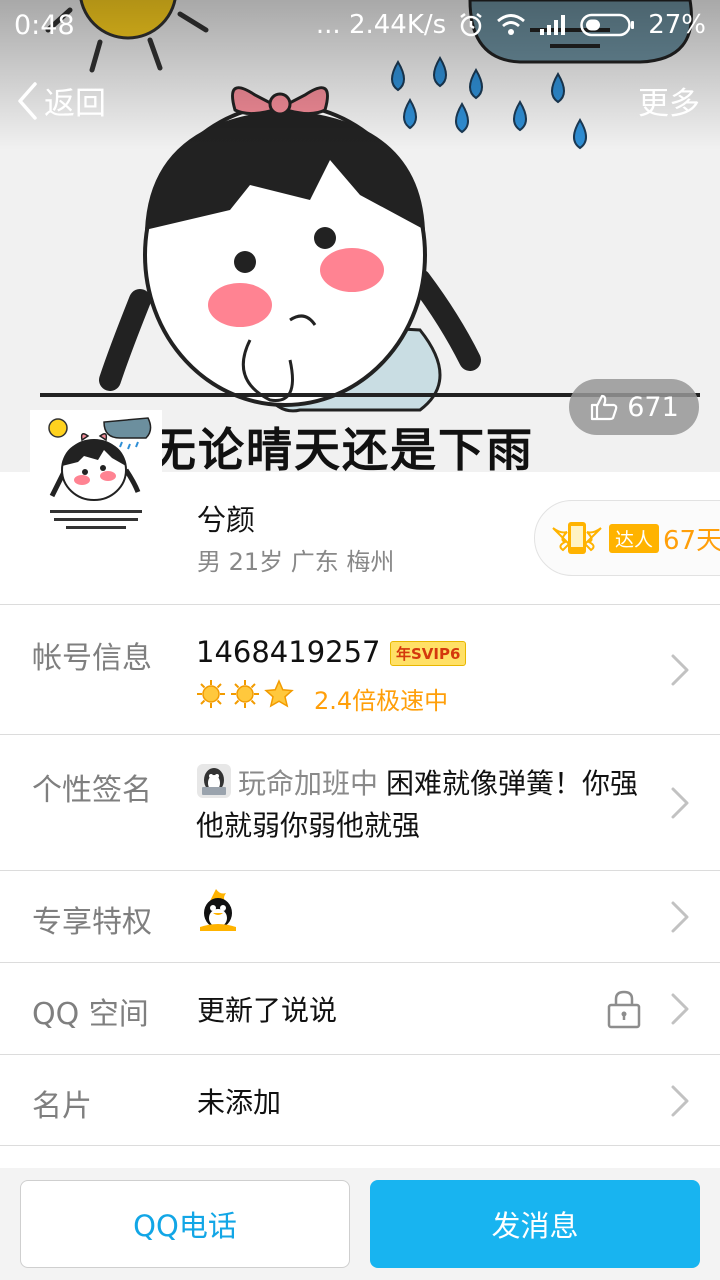  What do you see at coordinates (267, 1010) in the screenshot?
I see `qzone-value: 更新了说说` at bounding box center [267, 1010].